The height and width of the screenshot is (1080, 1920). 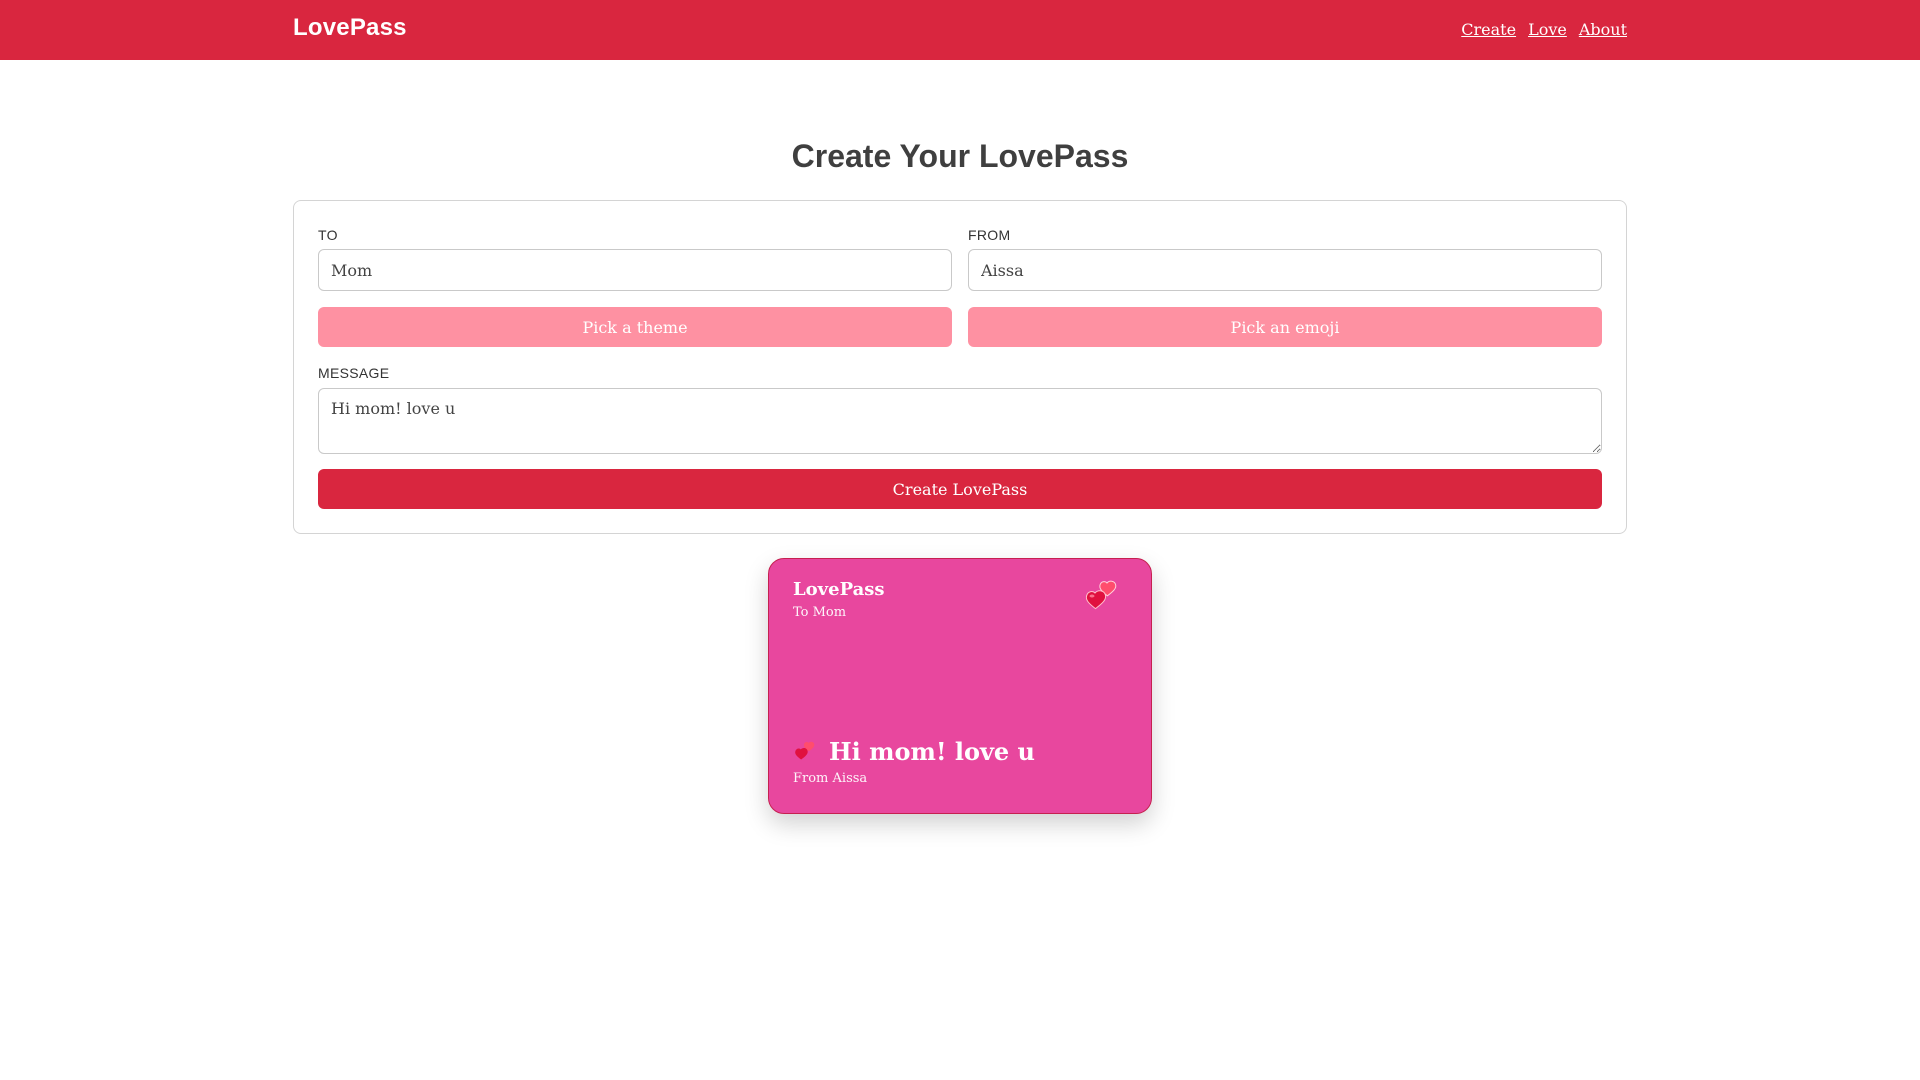 What do you see at coordinates (830, 778) in the screenshot?
I see `card-from-line: From Aissa` at bounding box center [830, 778].